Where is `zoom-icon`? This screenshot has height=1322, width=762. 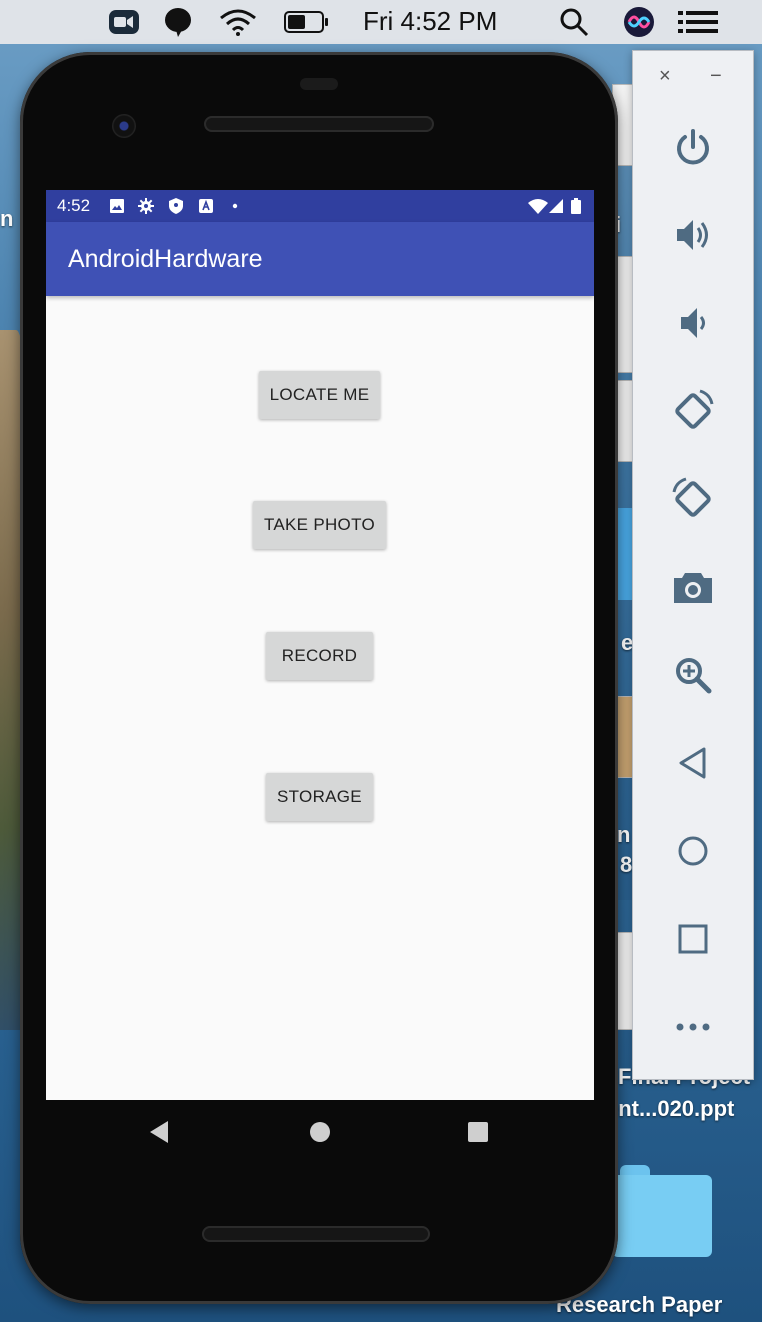
zoom-icon is located at coordinates (124, 22).